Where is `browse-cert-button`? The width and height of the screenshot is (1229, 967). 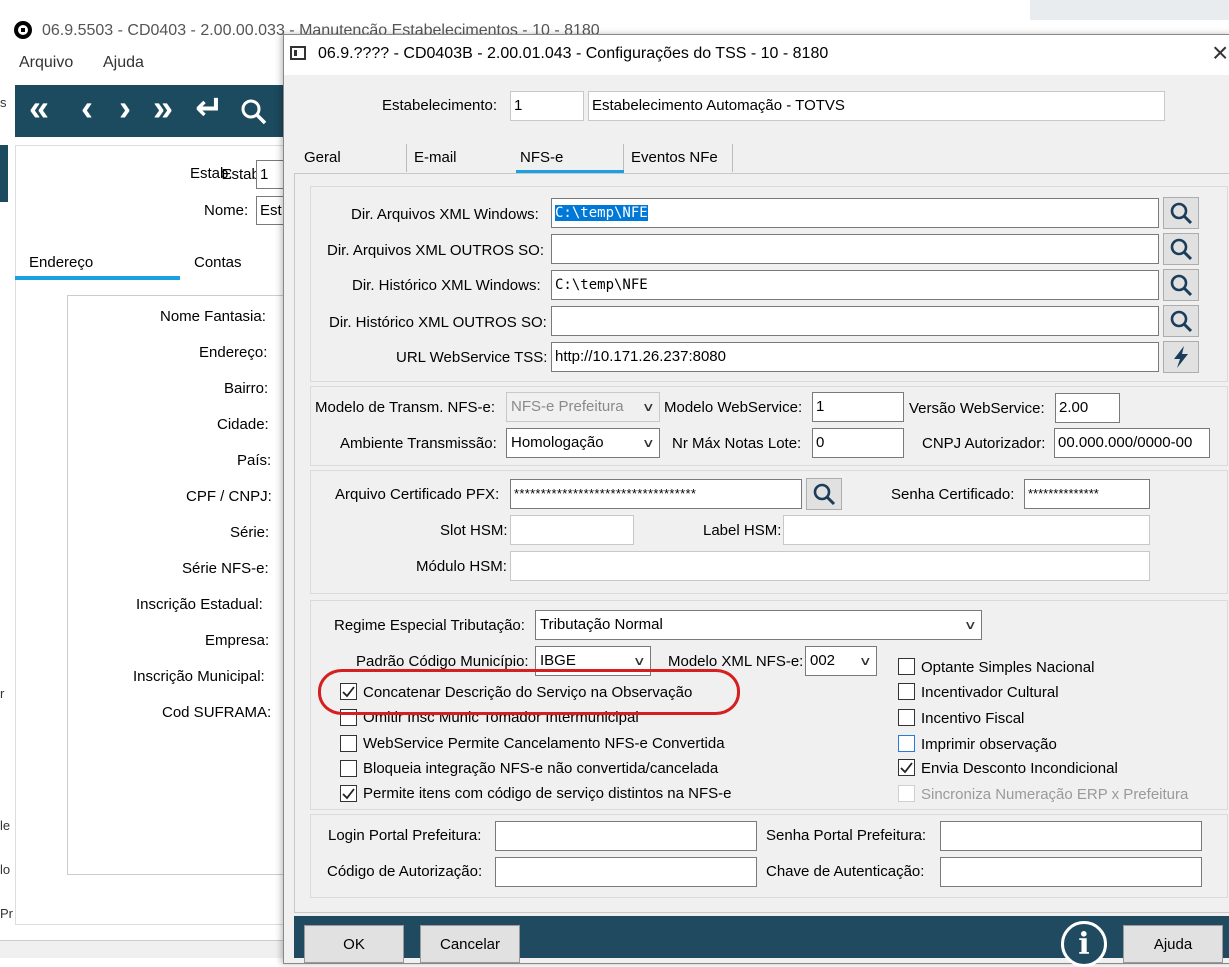
browse-cert-button is located at coordinates (824, 494).